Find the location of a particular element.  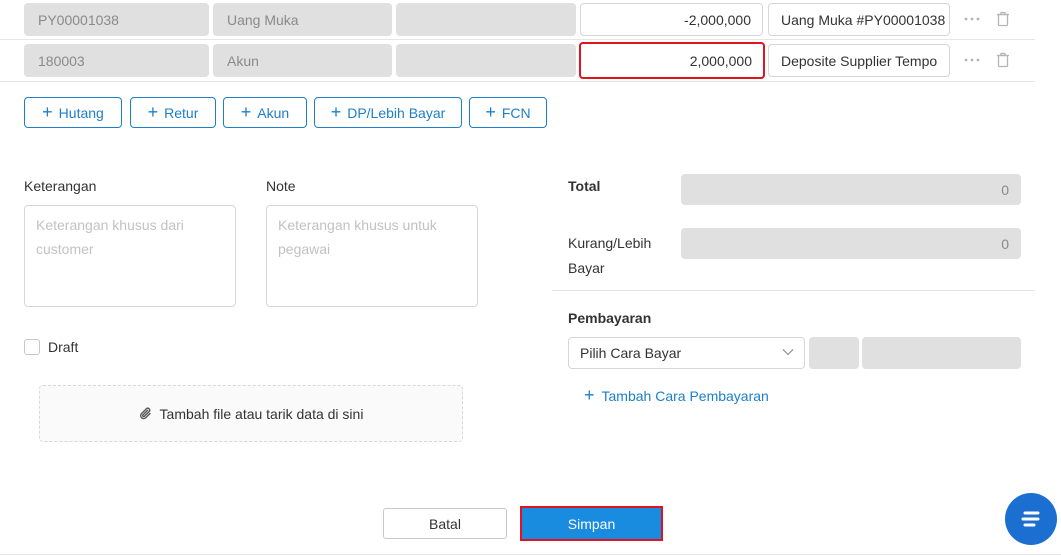

kurang-lebih-label-line1: Kurang/Lebih is located at coordinates (610, 243).